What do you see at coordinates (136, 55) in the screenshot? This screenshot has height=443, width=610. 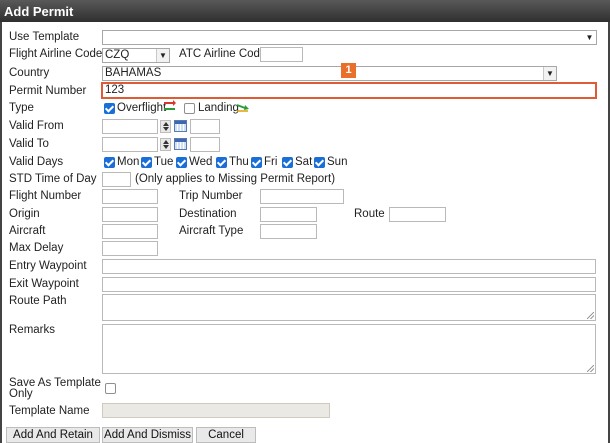 I see `flight-airline-code-select: CZQ ▼` at bounding box center [136, 55].